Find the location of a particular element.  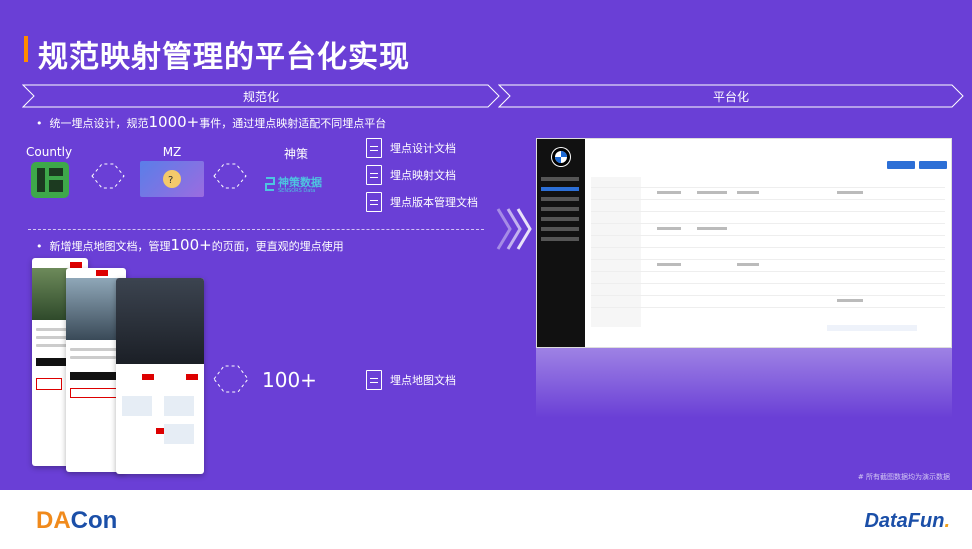

doc-design: 埋点设计文档 is located at coordinates (411, 148).